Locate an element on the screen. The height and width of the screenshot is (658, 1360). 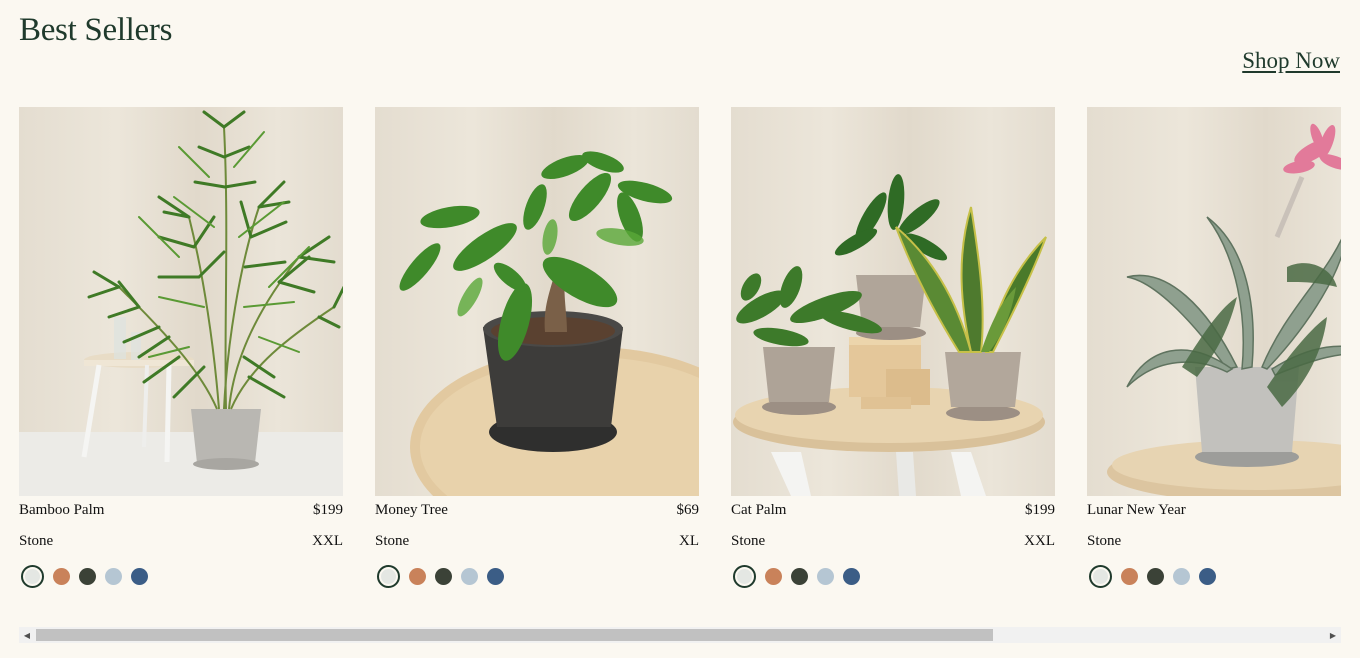
horizontal-scrollbar: ◀ ▶ is located at coordinates (680, 635).